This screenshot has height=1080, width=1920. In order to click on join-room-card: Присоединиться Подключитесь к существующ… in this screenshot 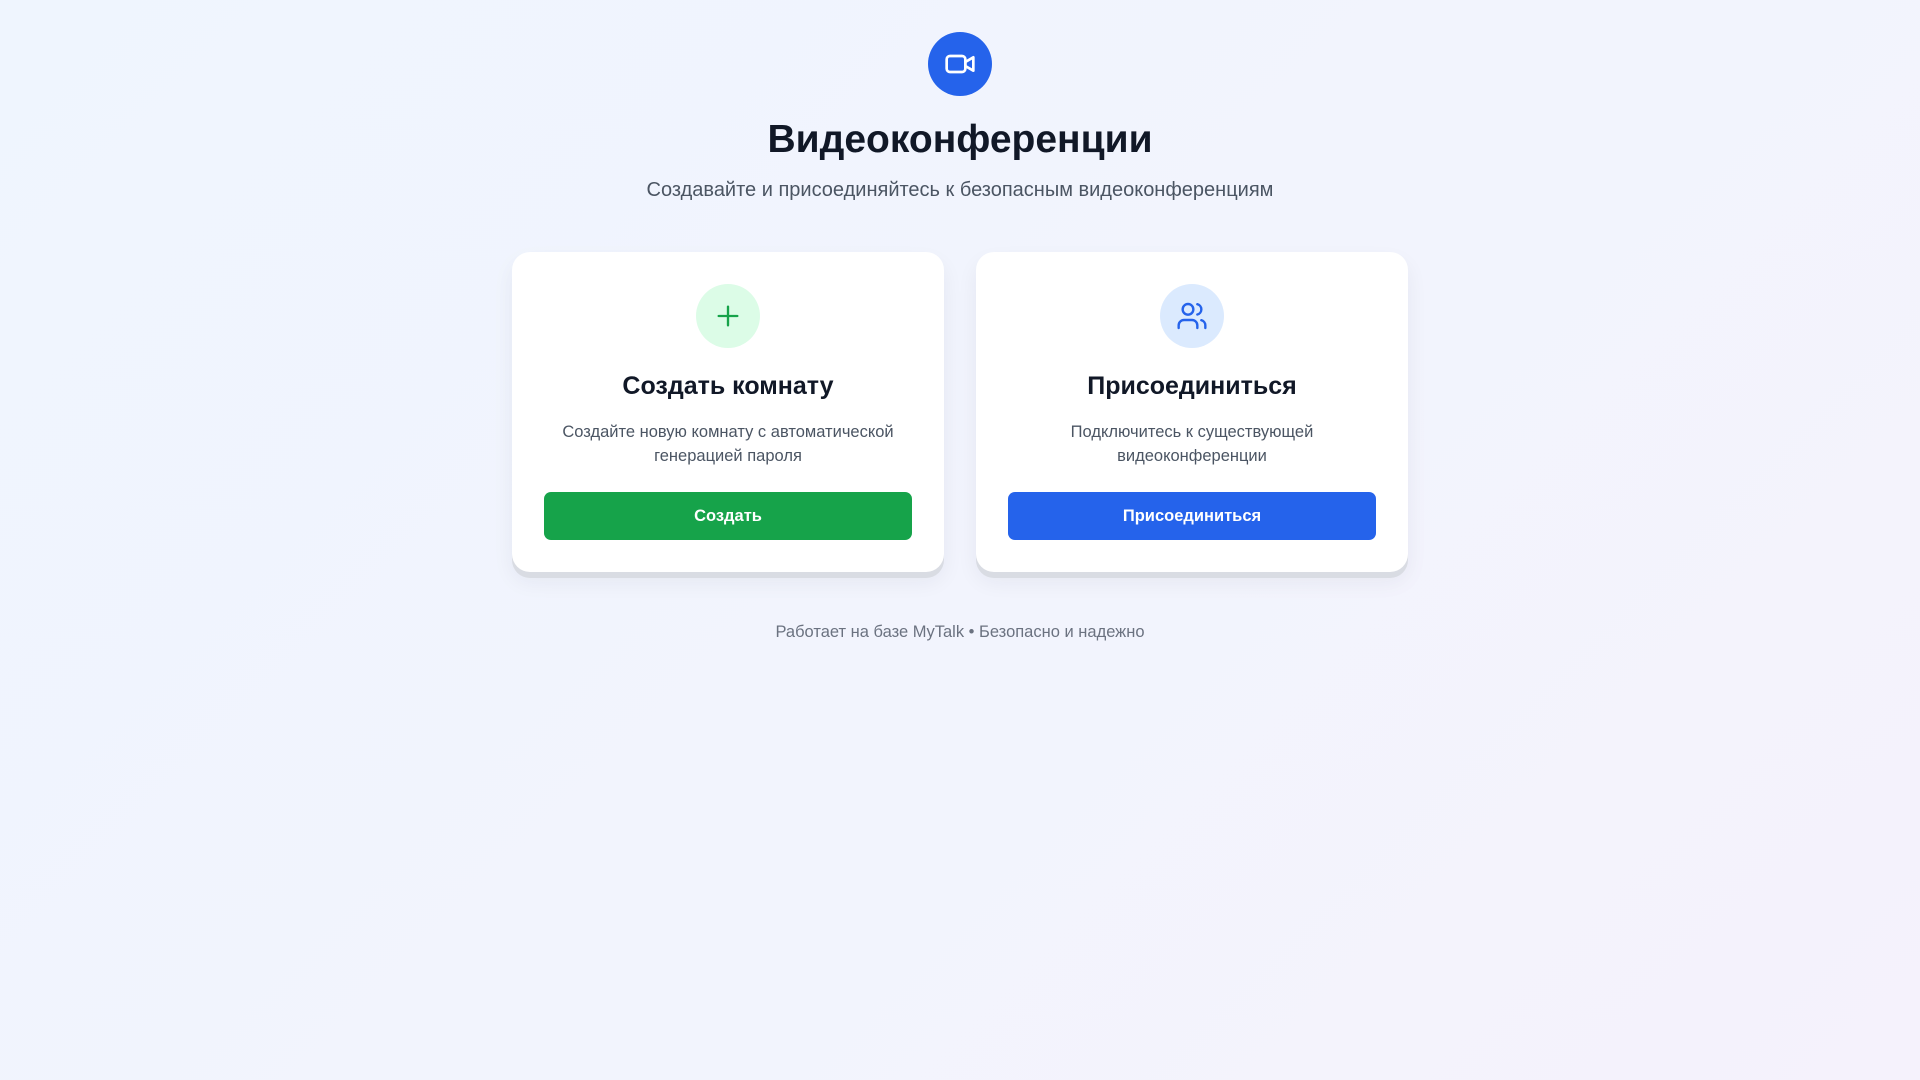, I will do `click(1192, 412)`.